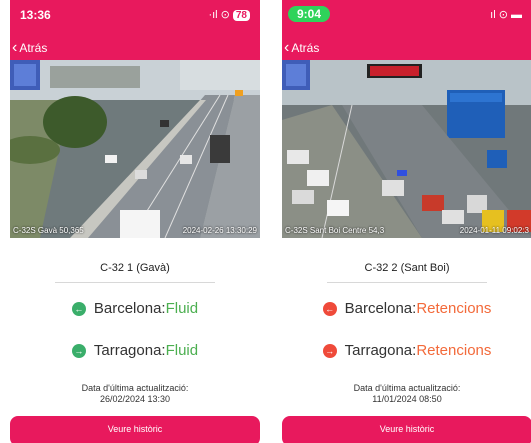 The height and width of the screenshot is (443, 531). What do you see at coordinates (406, 15) in the screenshot?
I see `status-bar: 9:04 ıl ⊙ ▬` at bounding box center [406, 15].